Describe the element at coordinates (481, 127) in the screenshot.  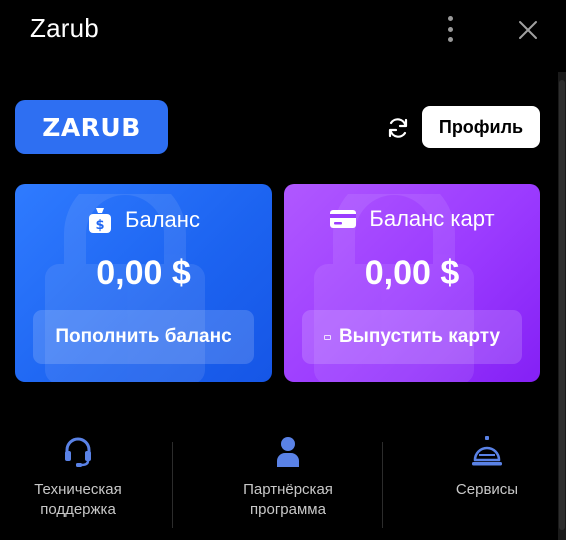
I see `profile-button: Профиль` at that location.